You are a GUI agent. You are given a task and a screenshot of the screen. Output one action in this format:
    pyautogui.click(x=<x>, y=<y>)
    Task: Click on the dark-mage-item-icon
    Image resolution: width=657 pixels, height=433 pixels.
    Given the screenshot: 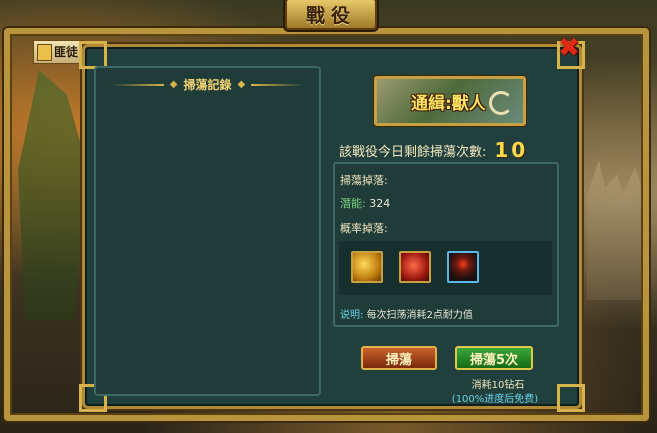 What is the action you would take?
    pyautogui.click(x=463, y=267)
    